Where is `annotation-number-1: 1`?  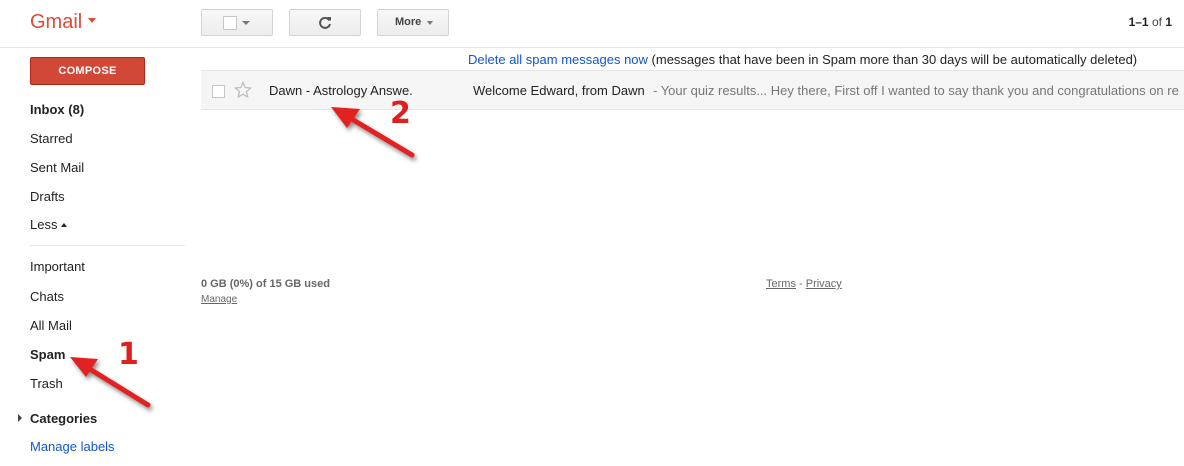 annotation-number-1: 1 is located at coordinates (128, 354).